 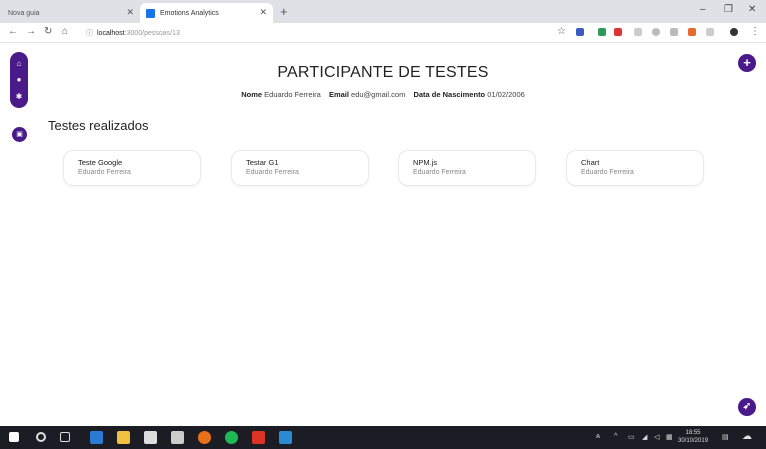 I want to click on task-view-icon, so click(x=65, y=437).